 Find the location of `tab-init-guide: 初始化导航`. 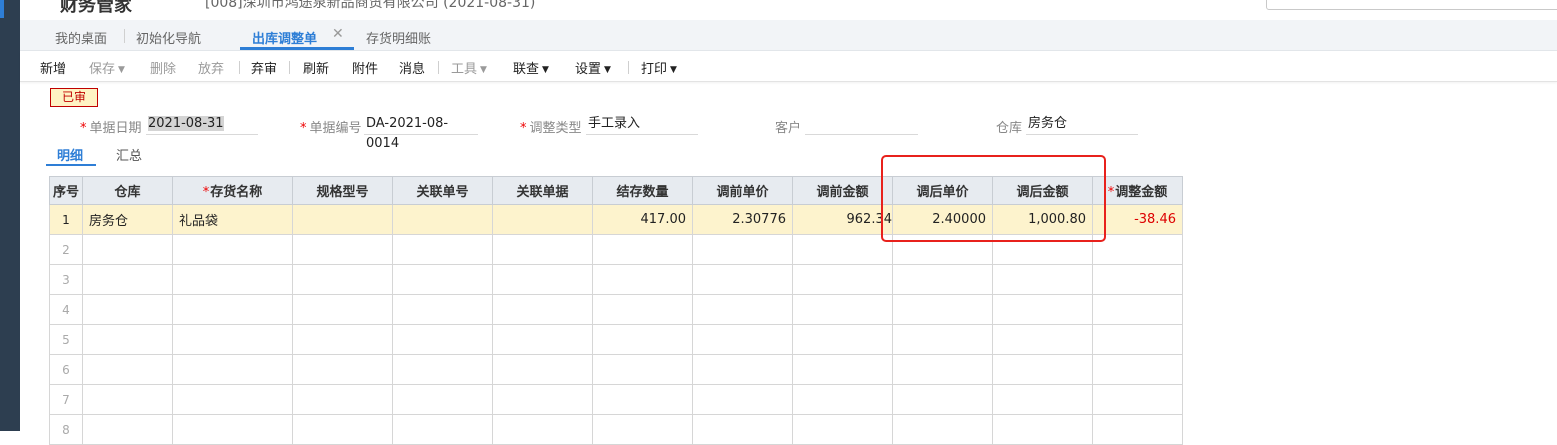

tab-init-guide: 初始化导航 is located at coordinates (168, 37).